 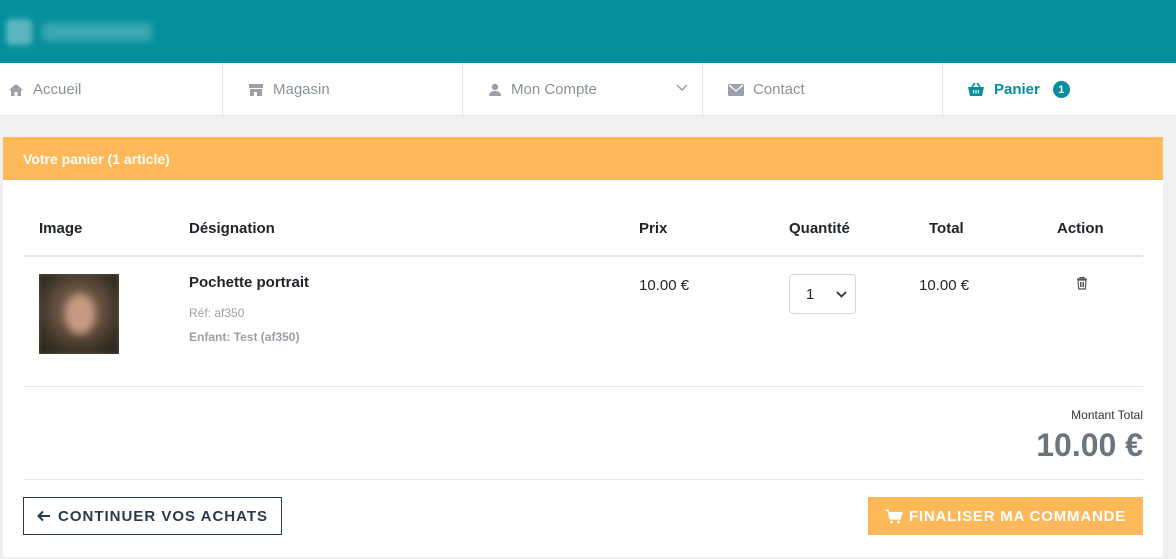 I want to click on shopping-cart-icon, so click(x=894, y=515).